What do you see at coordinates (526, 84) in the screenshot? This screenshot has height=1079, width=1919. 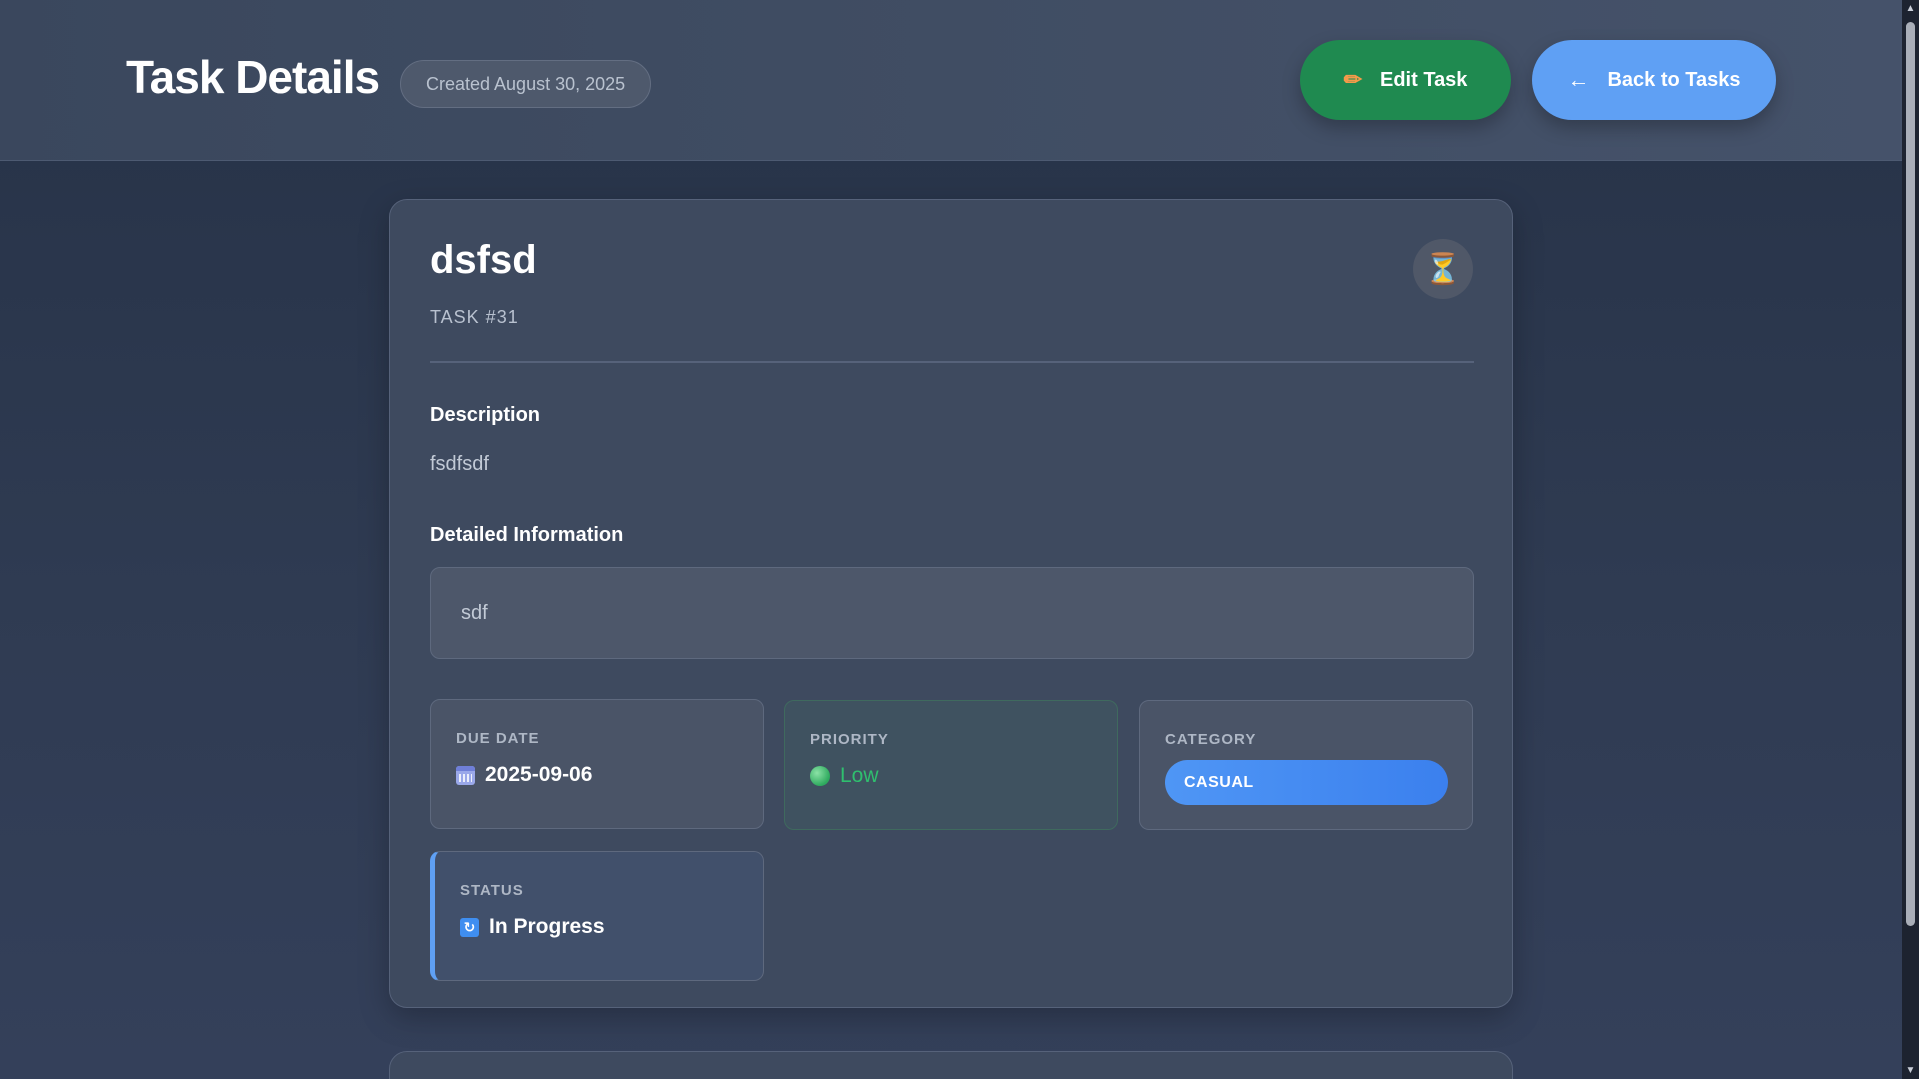 I see `created-date-badge: Created August 30, 2025` at bounding box center [526, 84].